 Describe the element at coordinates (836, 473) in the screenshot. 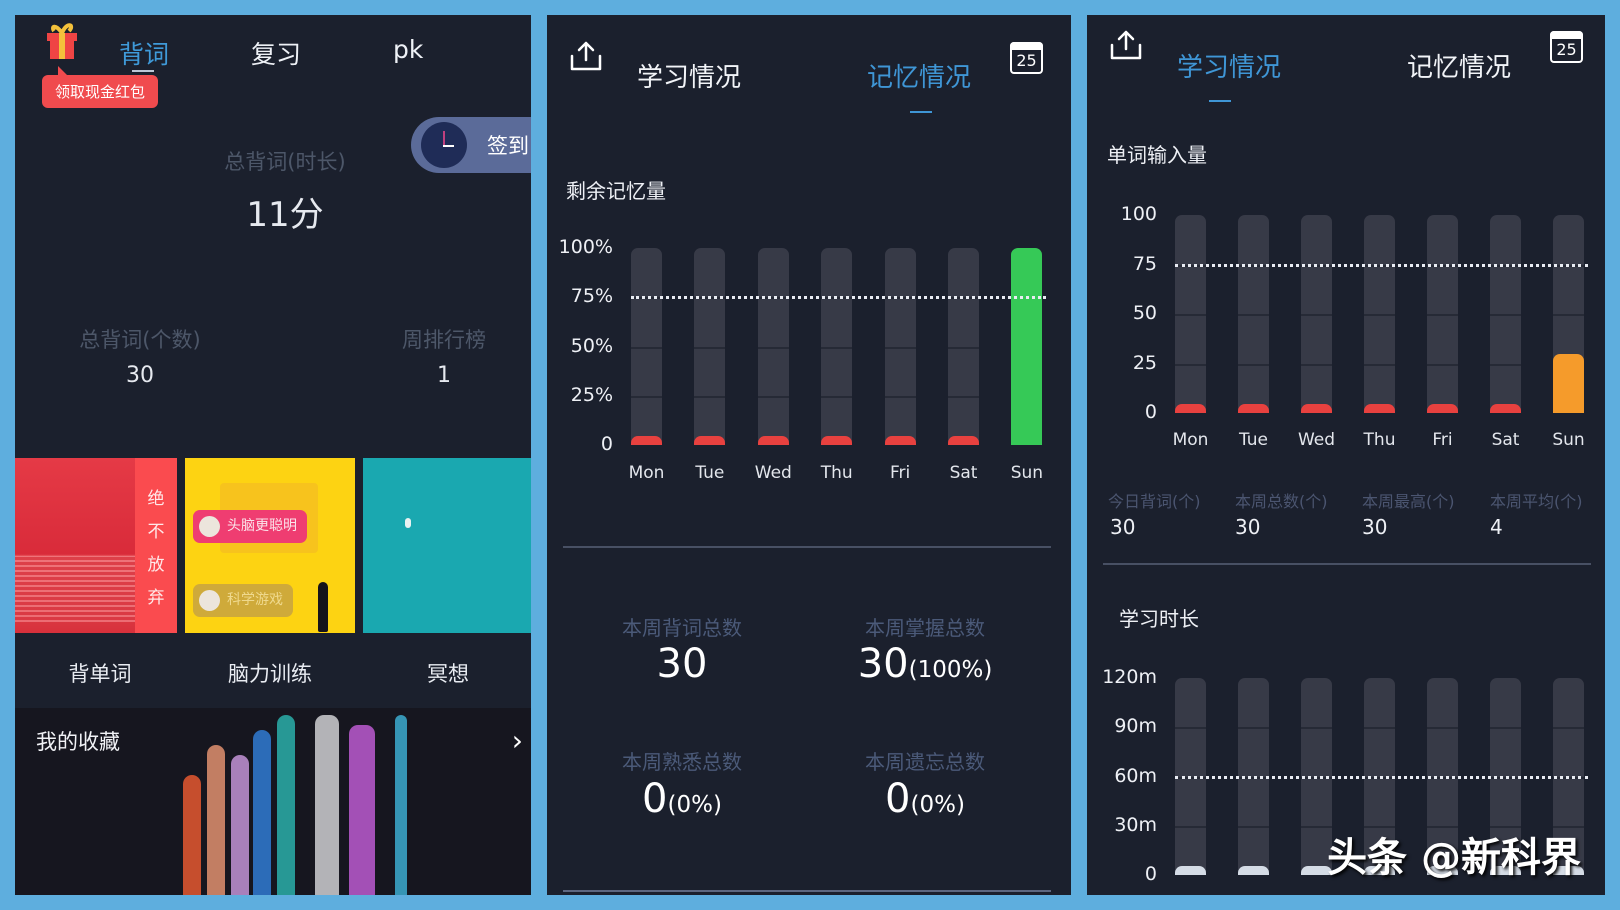

I see `x-tick-label: Thu` at that location.